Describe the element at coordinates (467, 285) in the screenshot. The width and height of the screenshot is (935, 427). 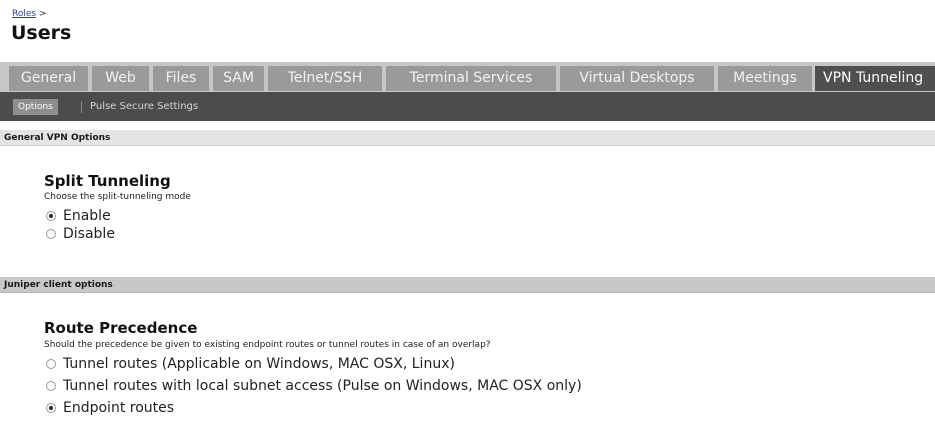
I see `section-header-juniper-client: Juniper client options` at that location.